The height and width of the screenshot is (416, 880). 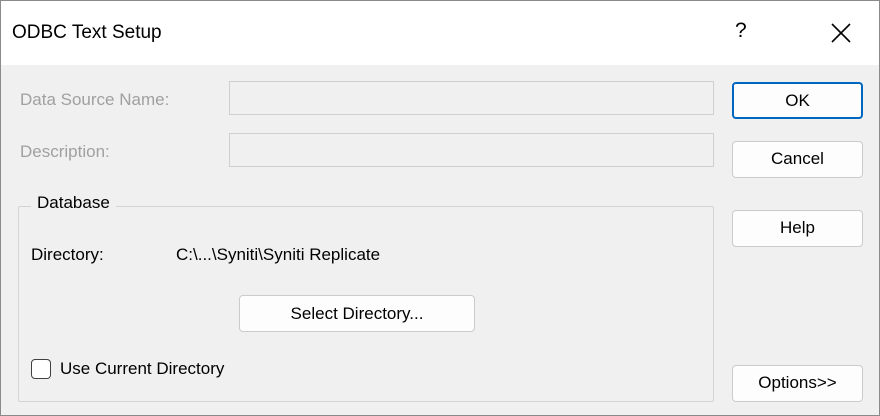 I want to click on use-current-directory-checkbox, so click(x=41, y=369).